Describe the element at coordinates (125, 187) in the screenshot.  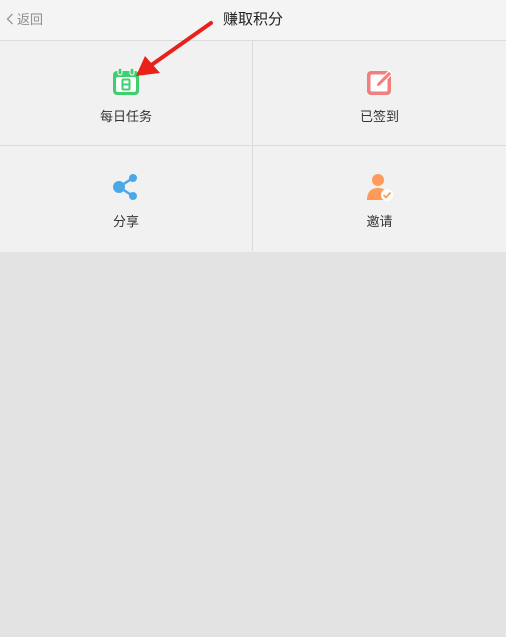
I see `share-icon` at that location.